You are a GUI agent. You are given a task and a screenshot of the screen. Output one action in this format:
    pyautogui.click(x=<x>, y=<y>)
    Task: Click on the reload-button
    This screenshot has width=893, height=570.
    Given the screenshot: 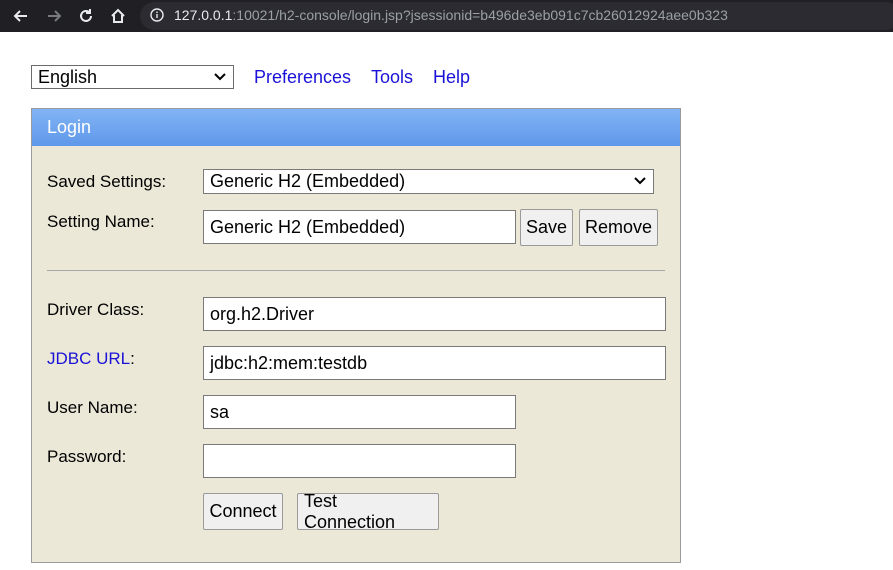 What is the action you would take?
    pyautogui.click(x=86, y=16)
    